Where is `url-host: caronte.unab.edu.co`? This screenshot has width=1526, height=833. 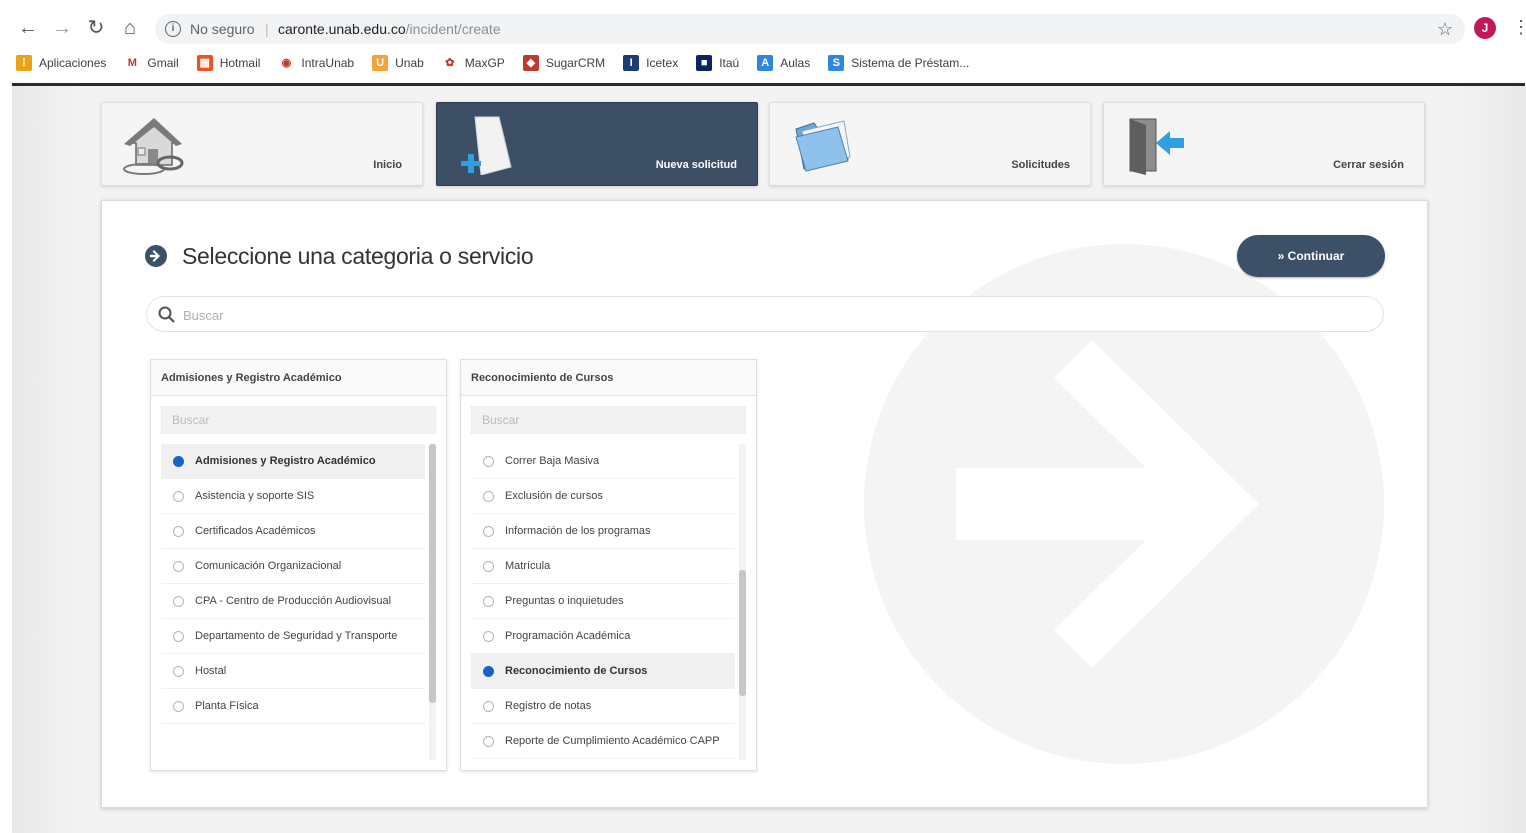 url-host: caronte.unab.edu.co is located at coordinates (342, 29).